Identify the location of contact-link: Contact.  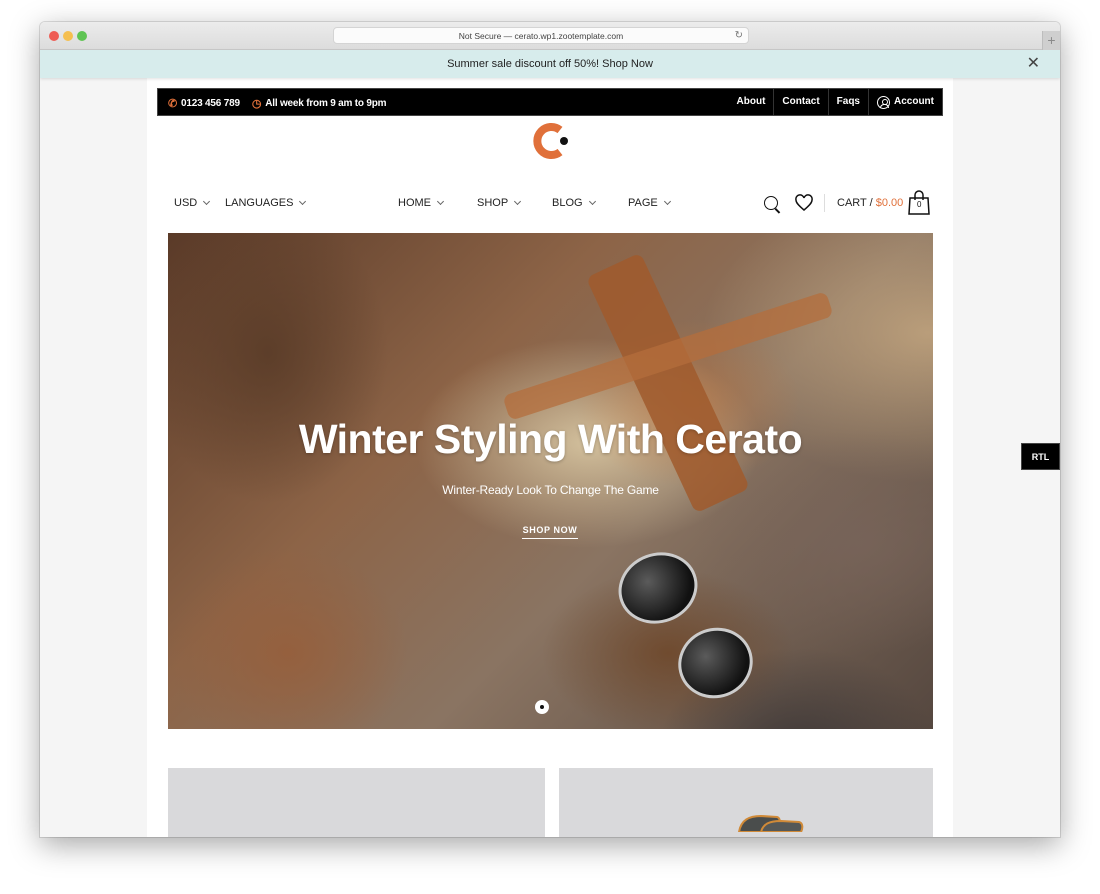
(800, 102).